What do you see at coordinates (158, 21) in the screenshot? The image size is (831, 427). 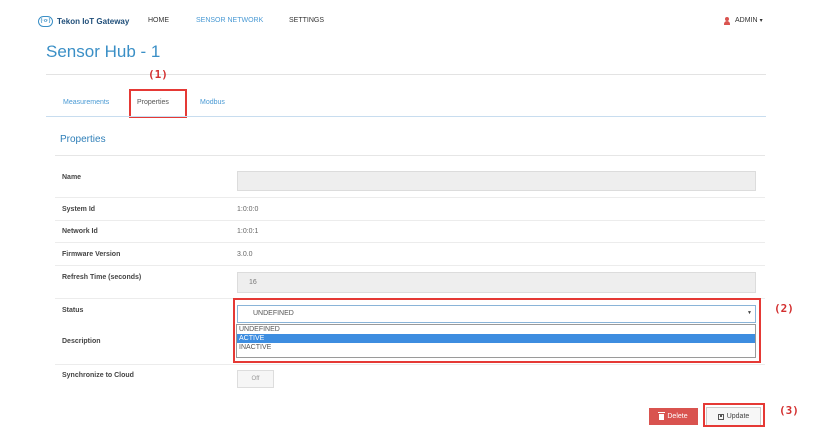 I see `nav-home: HOME` at bounding box center [158, 21].